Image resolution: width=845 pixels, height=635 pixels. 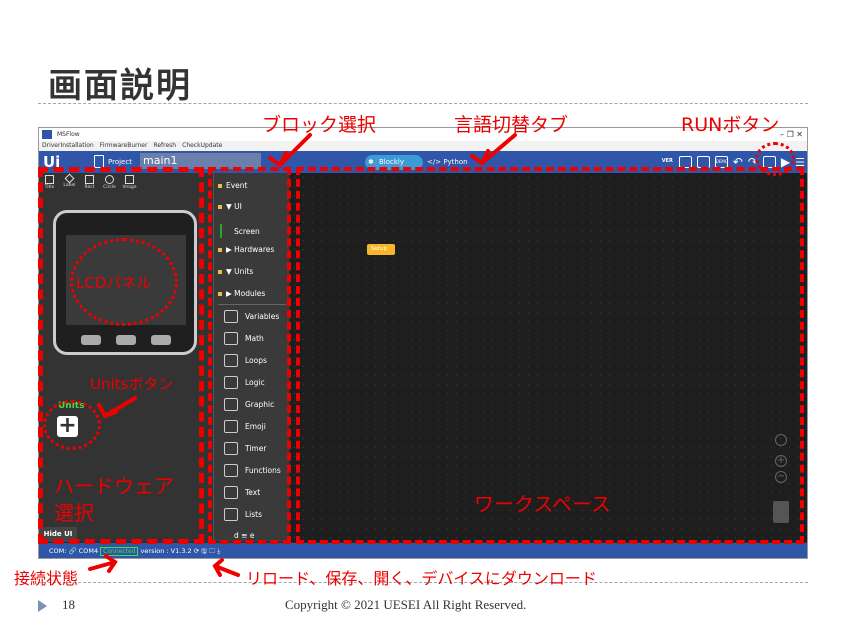 What do you see at coordinates (498, 149) in the screenshot?
I see `arrow-lang-tab` at bounding box center [498, 149].